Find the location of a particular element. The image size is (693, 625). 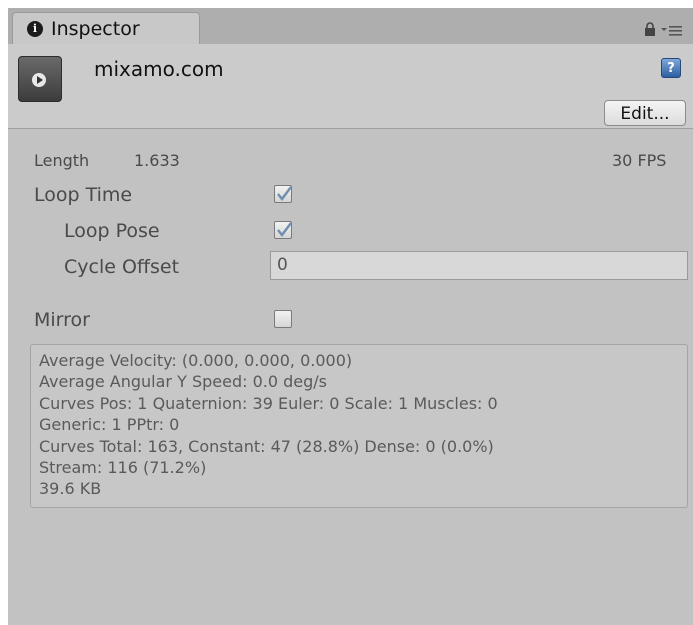

info-icon: i is located at coordinates (35, 29).